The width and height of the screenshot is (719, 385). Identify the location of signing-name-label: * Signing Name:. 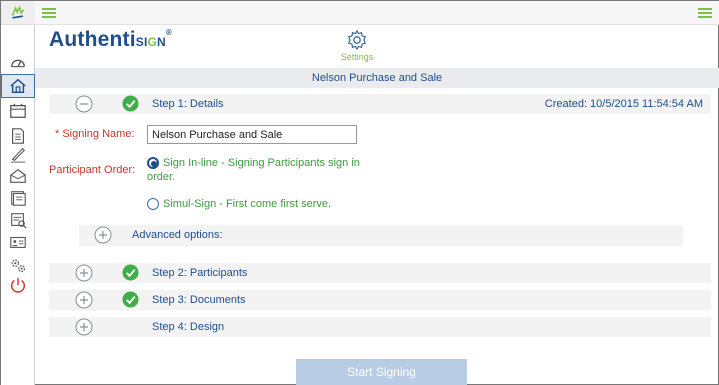
(95, 134).